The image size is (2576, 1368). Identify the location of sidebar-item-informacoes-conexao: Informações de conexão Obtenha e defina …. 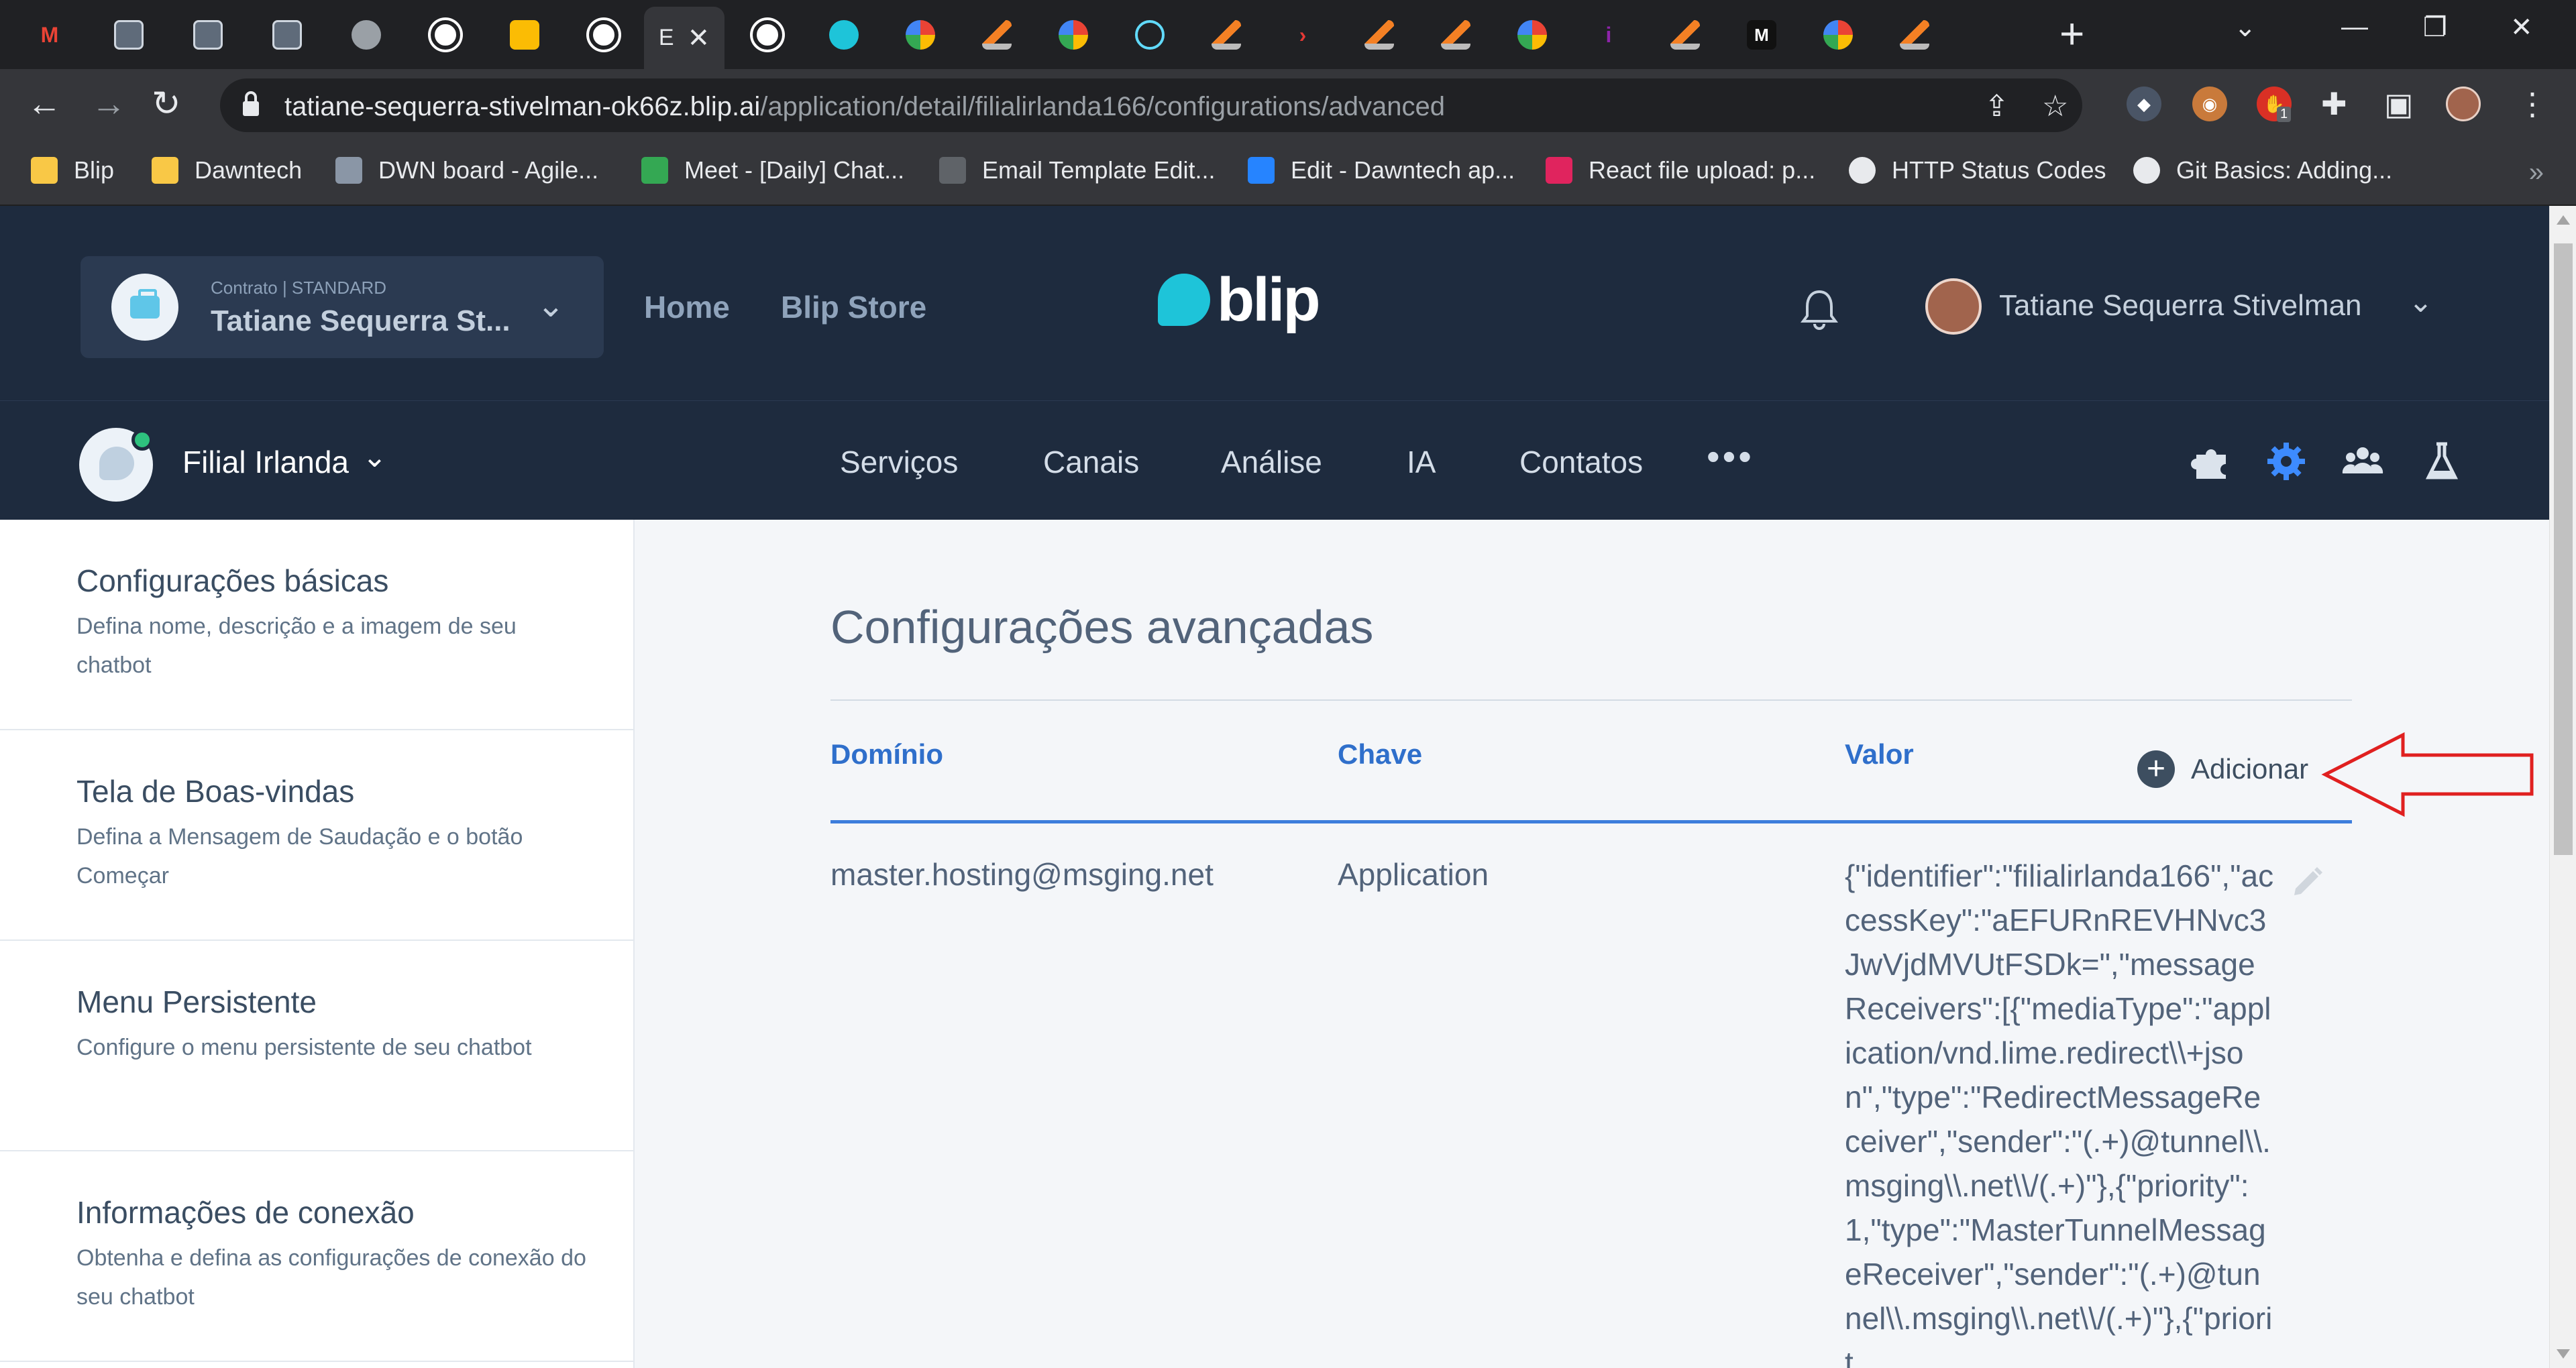
(317, 1256).